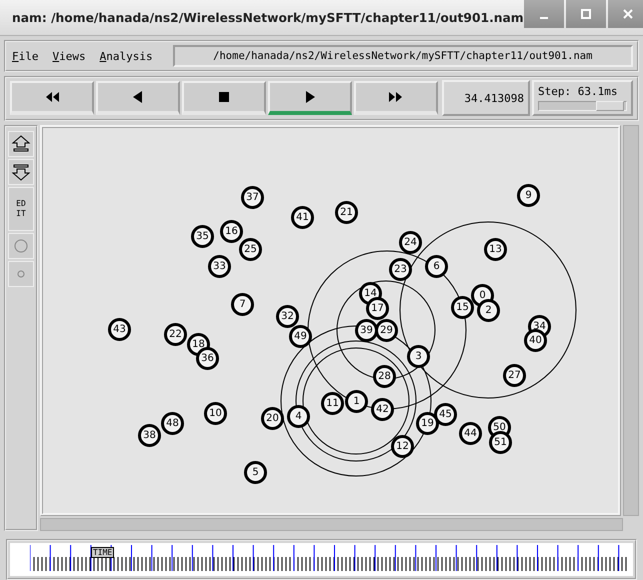  I want to click on network-node: 51, so click(500, 442).